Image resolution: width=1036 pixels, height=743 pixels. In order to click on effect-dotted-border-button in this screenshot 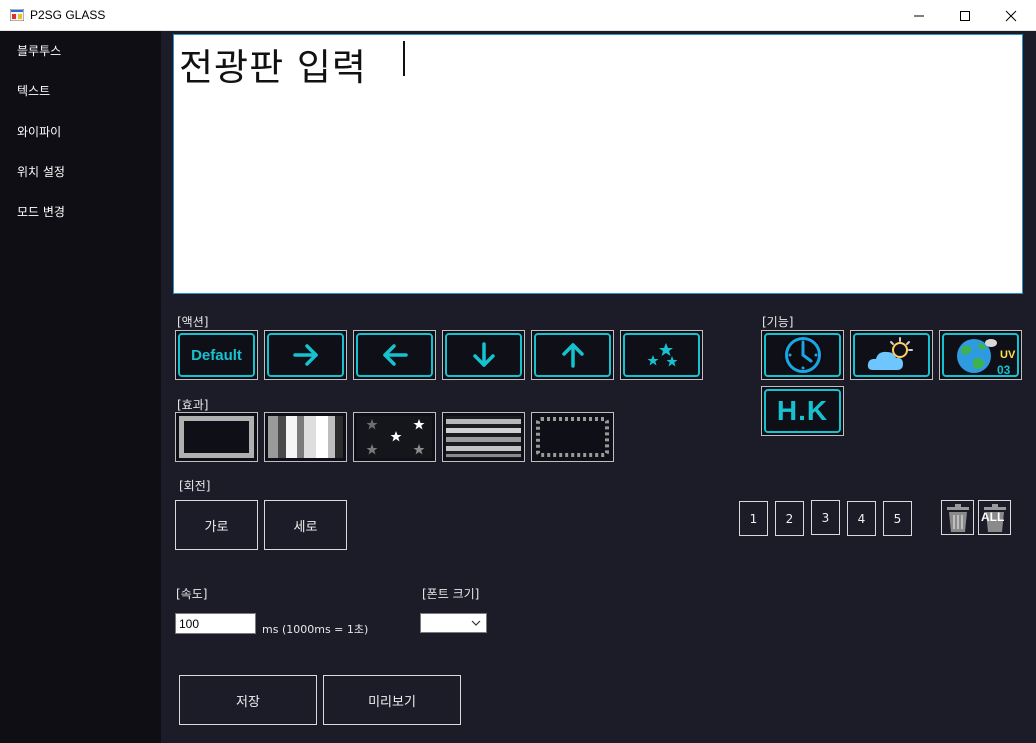, I will do `click(572, 437)`.